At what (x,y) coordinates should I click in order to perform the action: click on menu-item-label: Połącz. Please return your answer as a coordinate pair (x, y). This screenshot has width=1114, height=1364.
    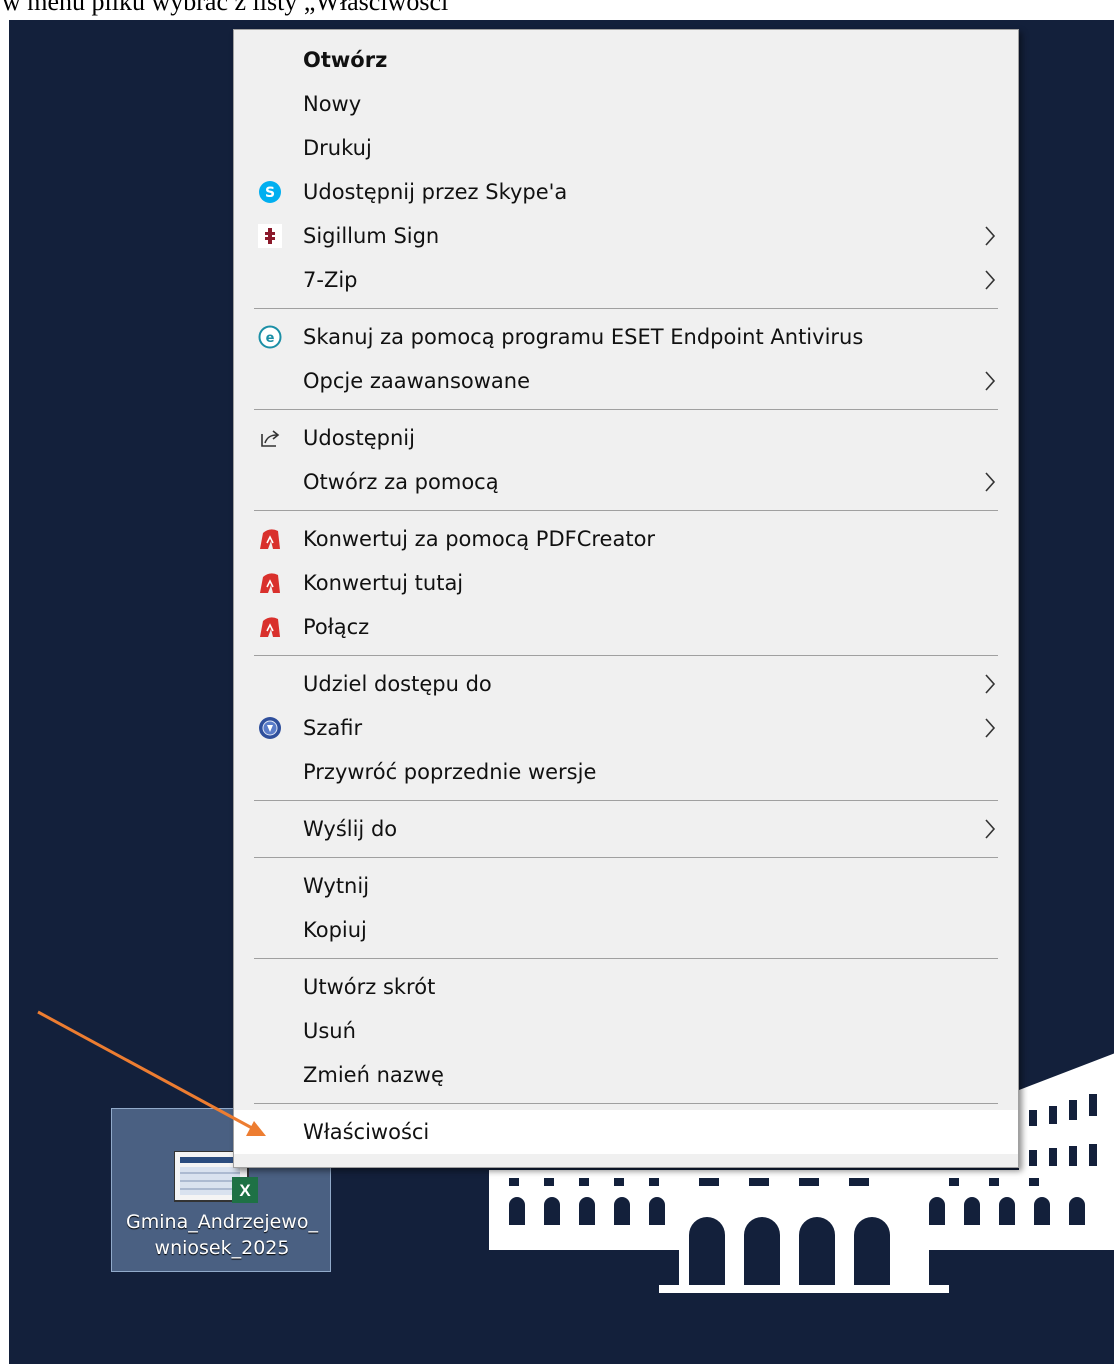
    Looking at the image, I should click on (336, 627).